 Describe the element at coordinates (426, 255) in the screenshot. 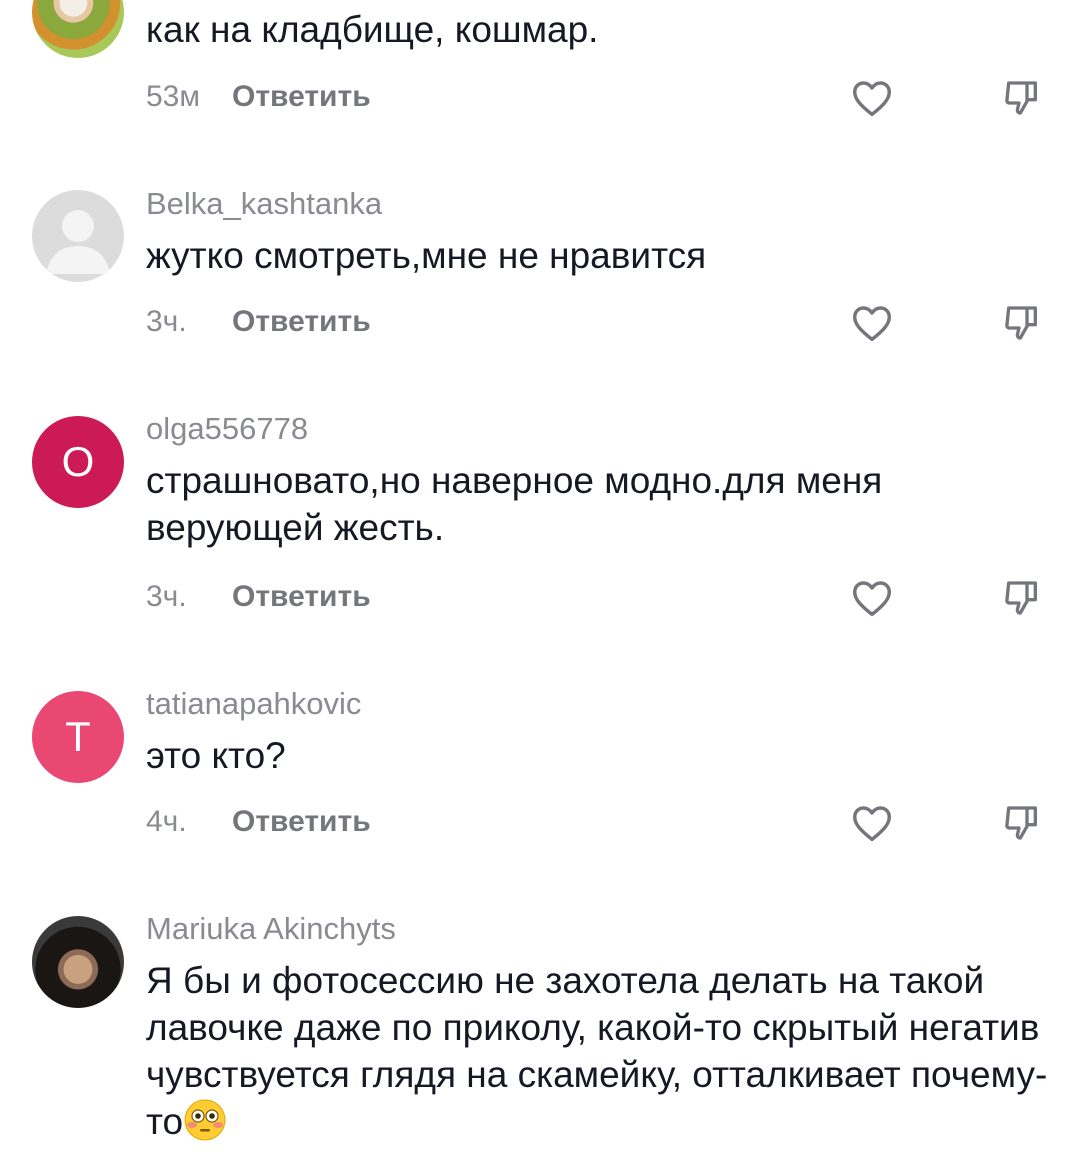

I see `comment-text: жутко смотреть,мне не нравится` at that location.